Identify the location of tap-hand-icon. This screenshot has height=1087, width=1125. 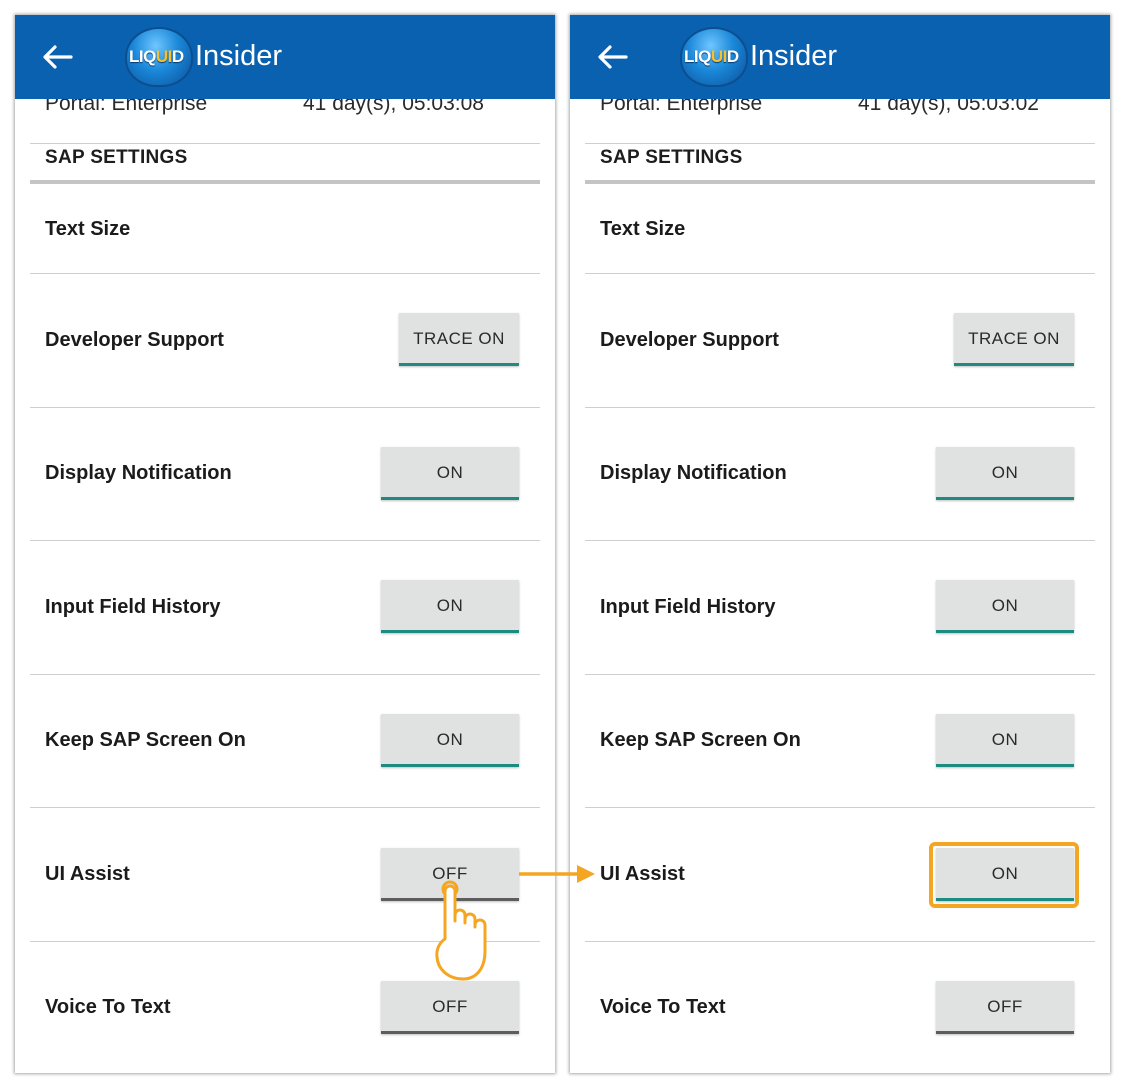
(461, 930).